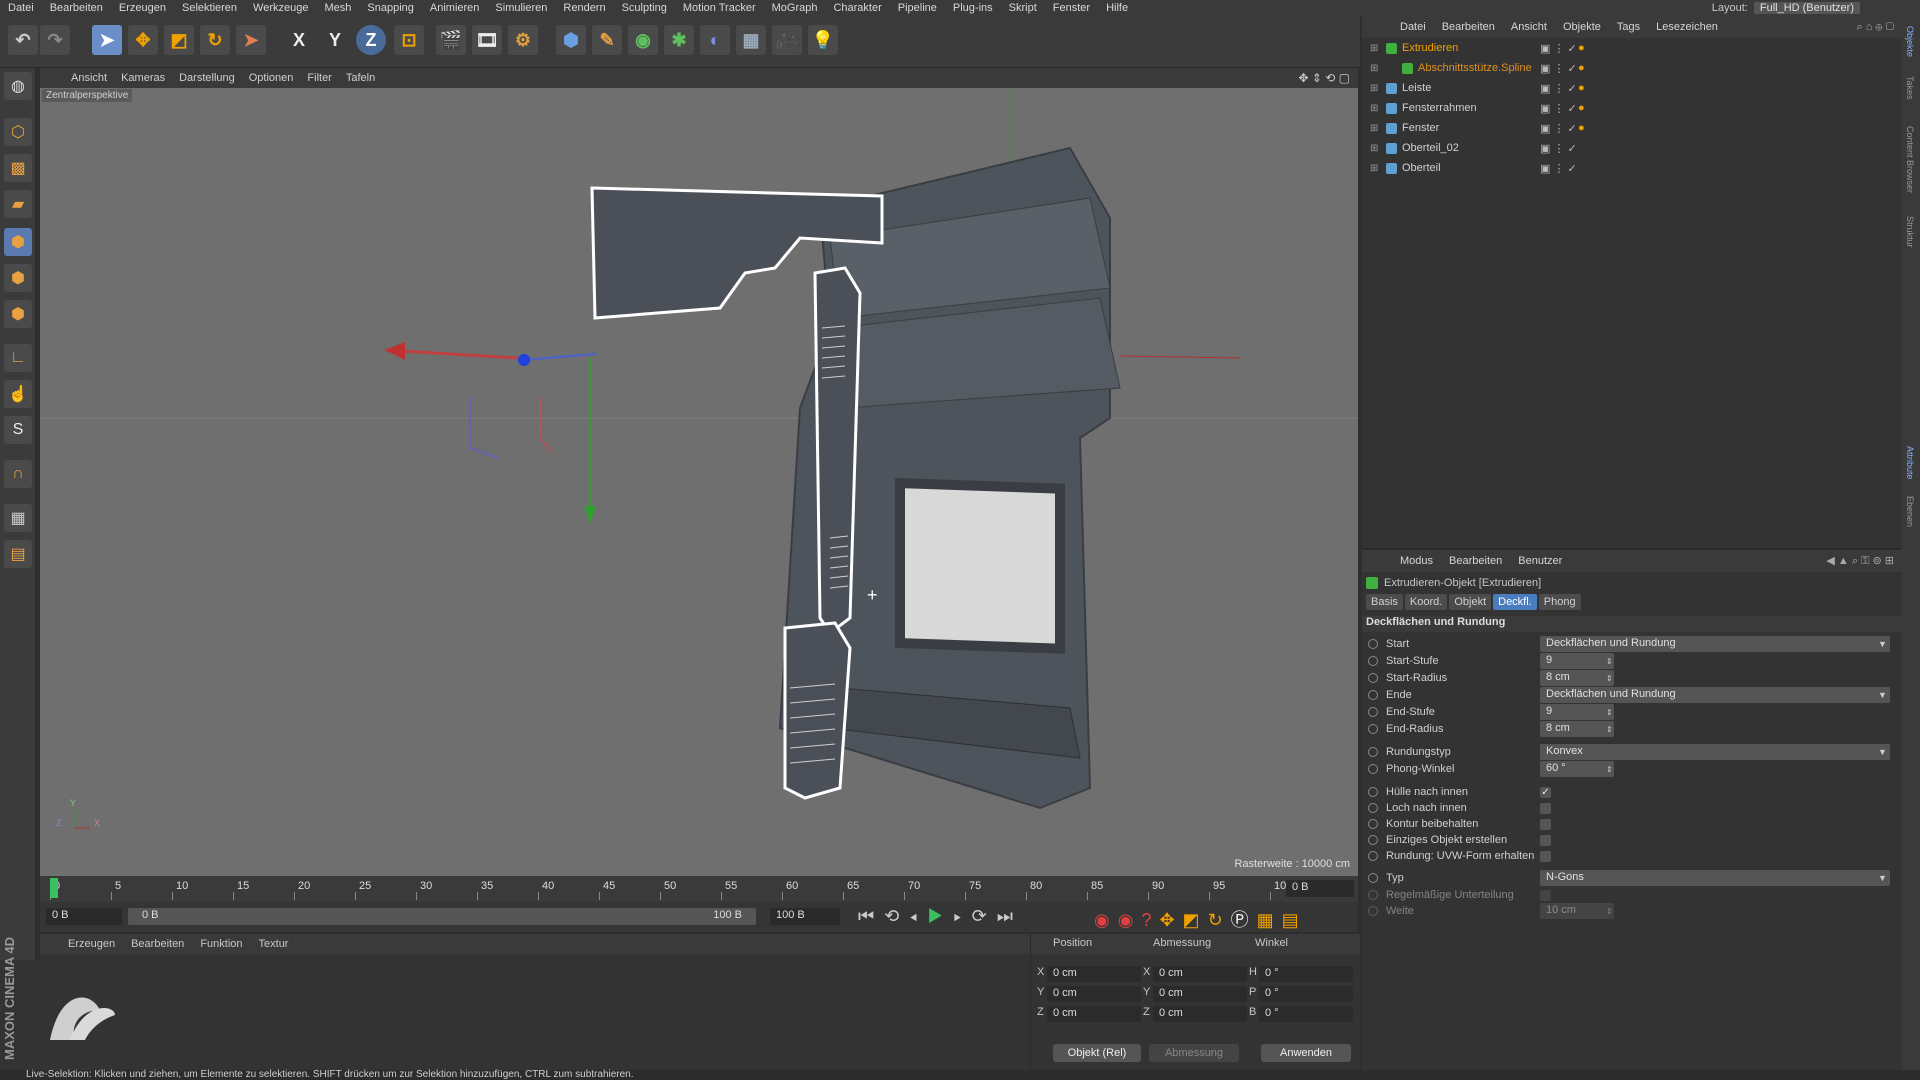 This screenshot has height=1080, width=1920. Describe the element at coordinates (1097, 1053) in the screenshot. I see `coordinate-mode-dropdown: Objekt (Rel)` at that location.